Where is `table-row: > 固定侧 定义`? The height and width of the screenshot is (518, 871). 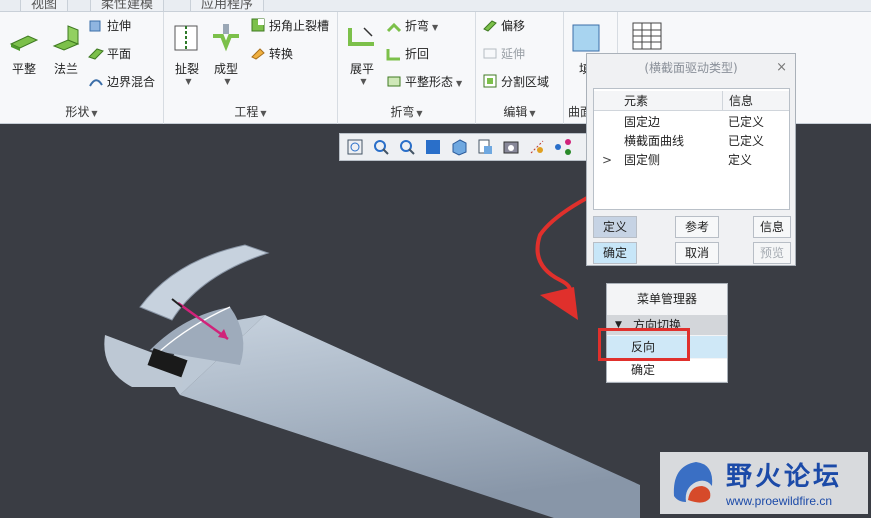
table-row: > 固定侧 定义 is located at coordinates (691, 160).